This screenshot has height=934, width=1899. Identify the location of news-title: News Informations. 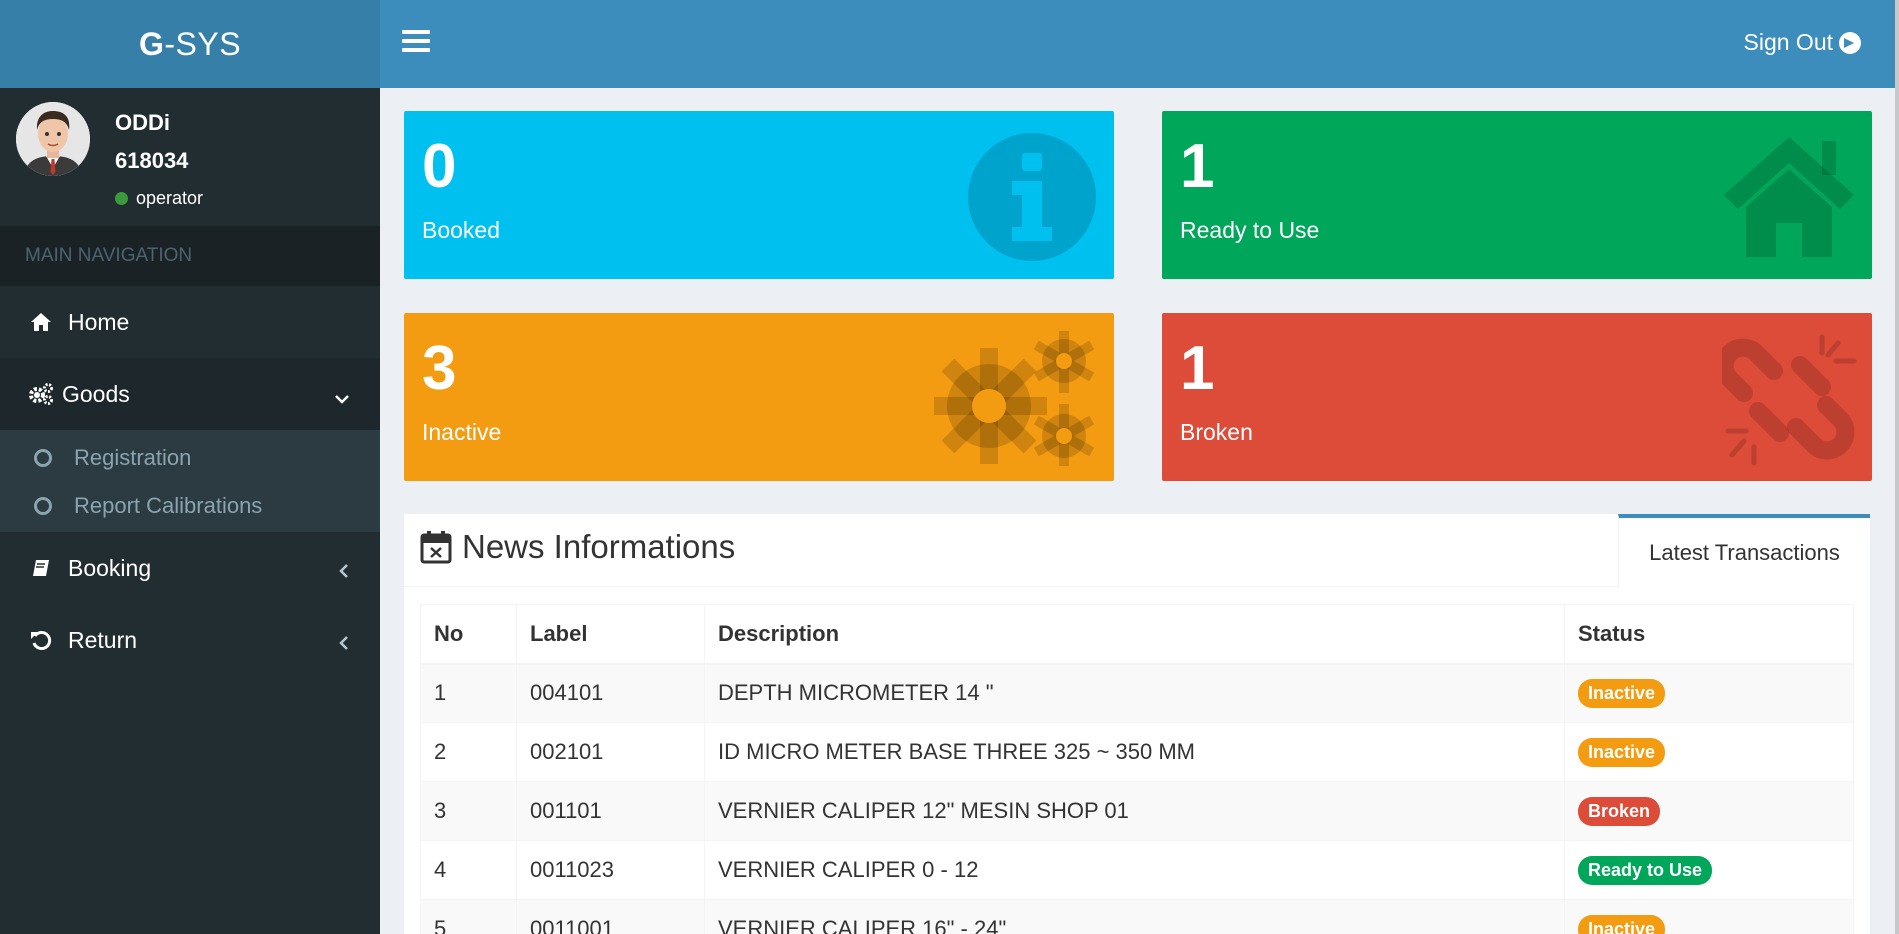
(599, 546).